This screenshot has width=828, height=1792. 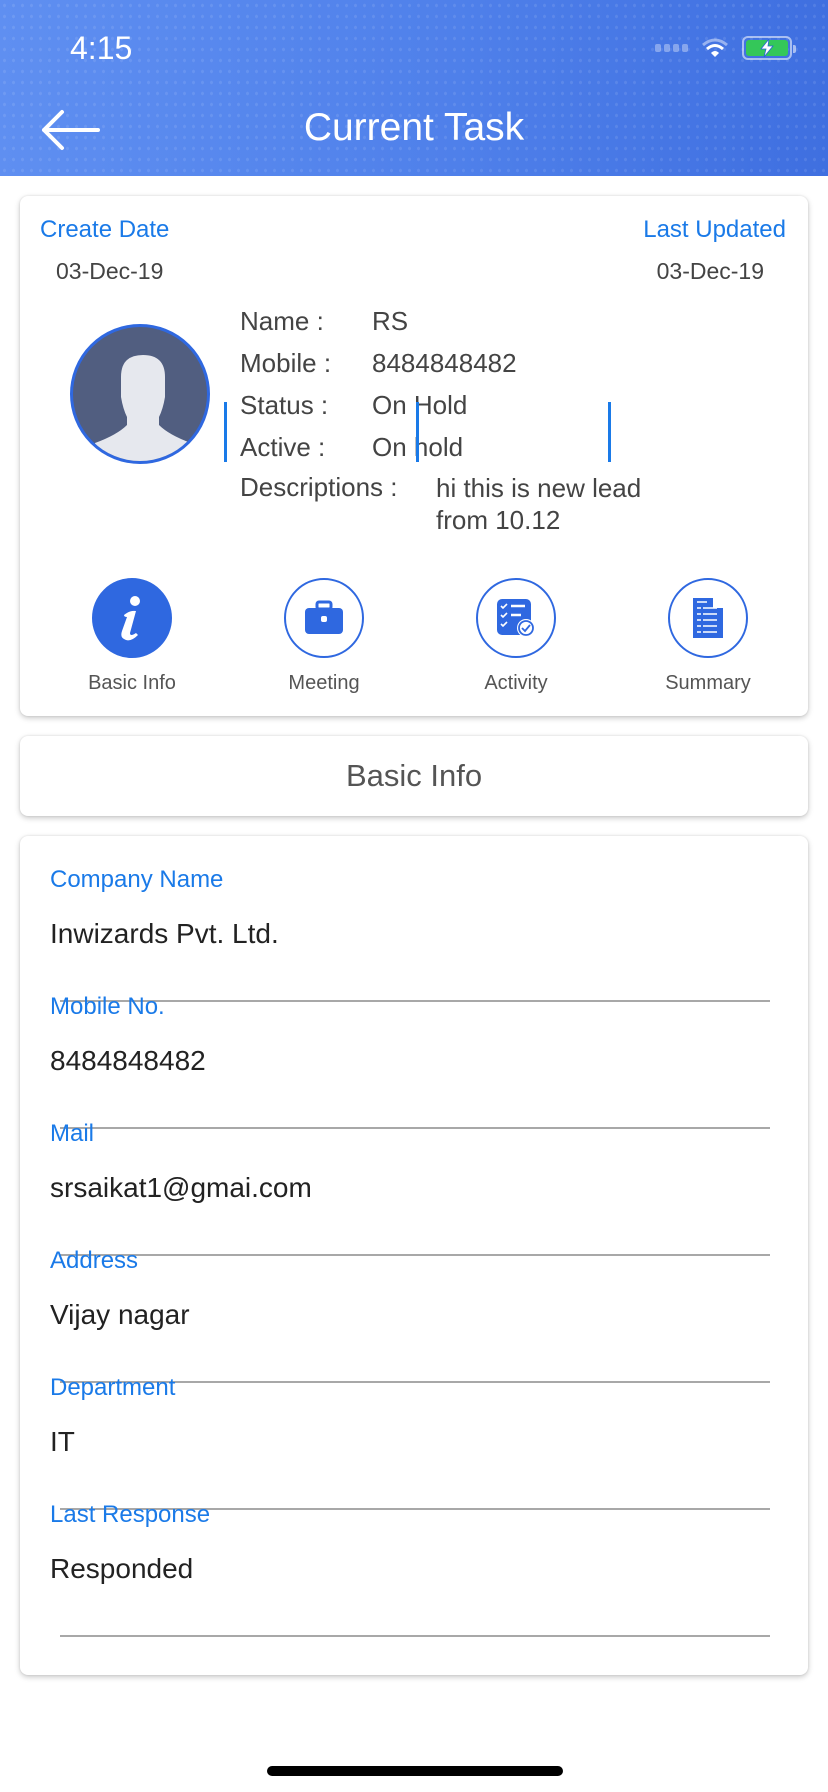 I want to click on field-mail: Mail srsaikat1@gmai.com, so click(x=414, y=1188).